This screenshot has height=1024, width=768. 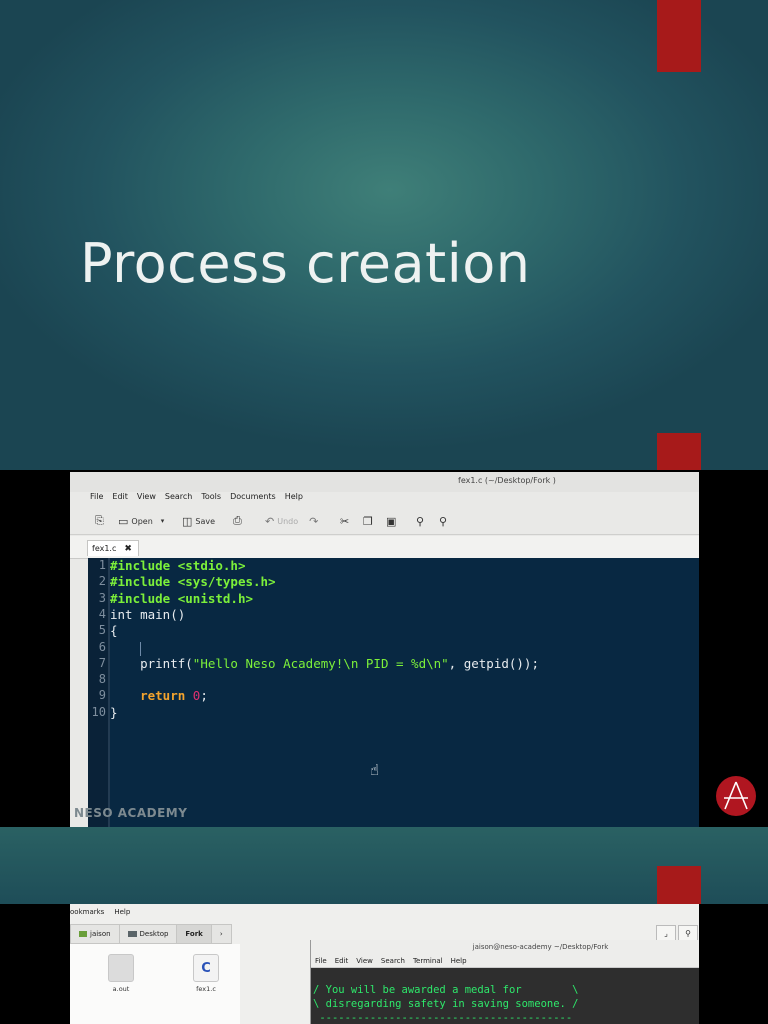 What do you see at coordinates (679, 886) in the screenshot?
I see `accent-bar-slide3` at bounding box center [679, 886].